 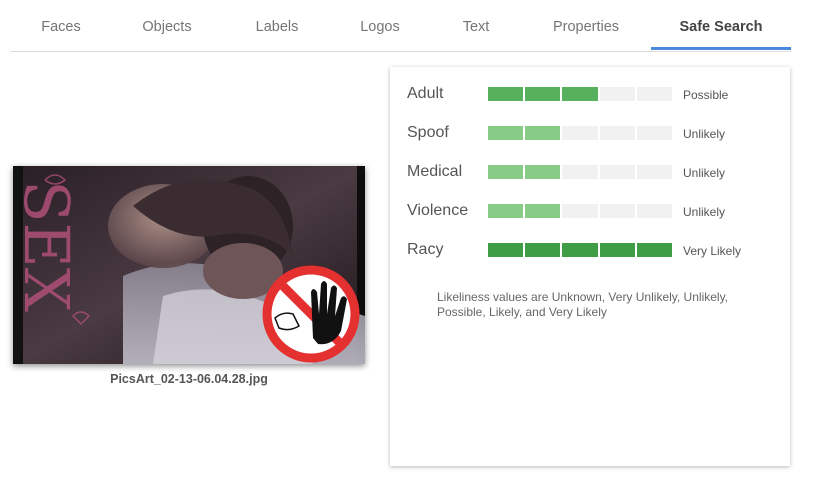 I want to click on likelihood-row-violence: Violence Unlikely, so click(x=590, y=212).